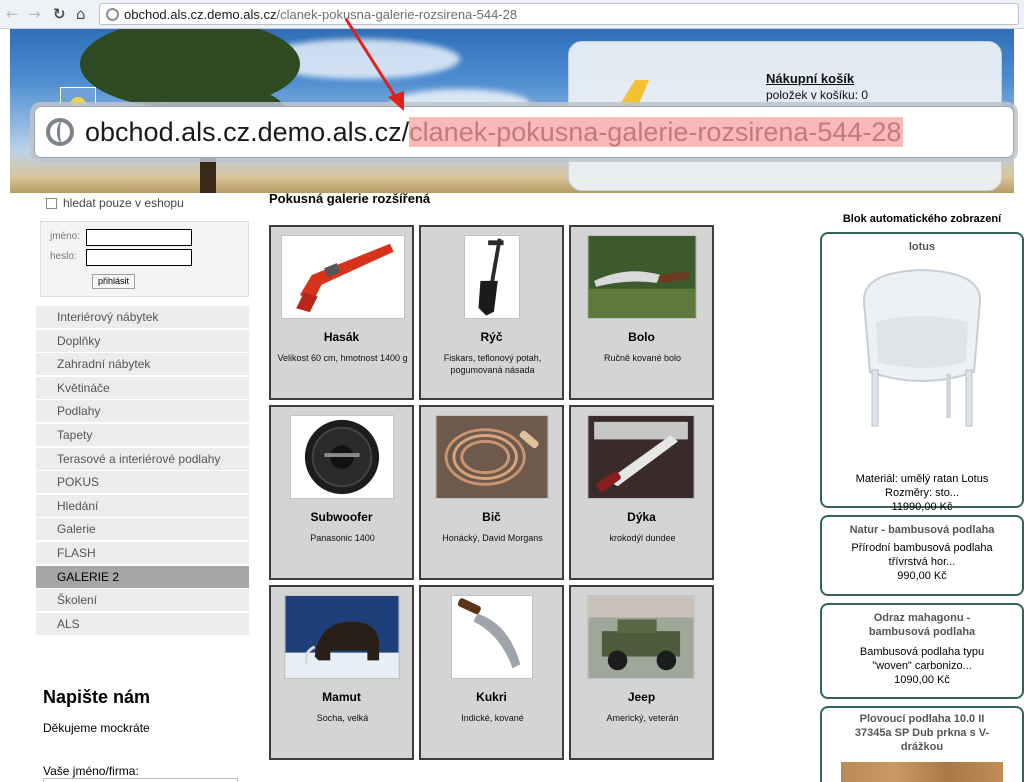 This screenshot has height=782, width=1024. Describe the element at coordinates (12, 14) in the screenshot. I see `back-arrow-icon: ←` at that location.